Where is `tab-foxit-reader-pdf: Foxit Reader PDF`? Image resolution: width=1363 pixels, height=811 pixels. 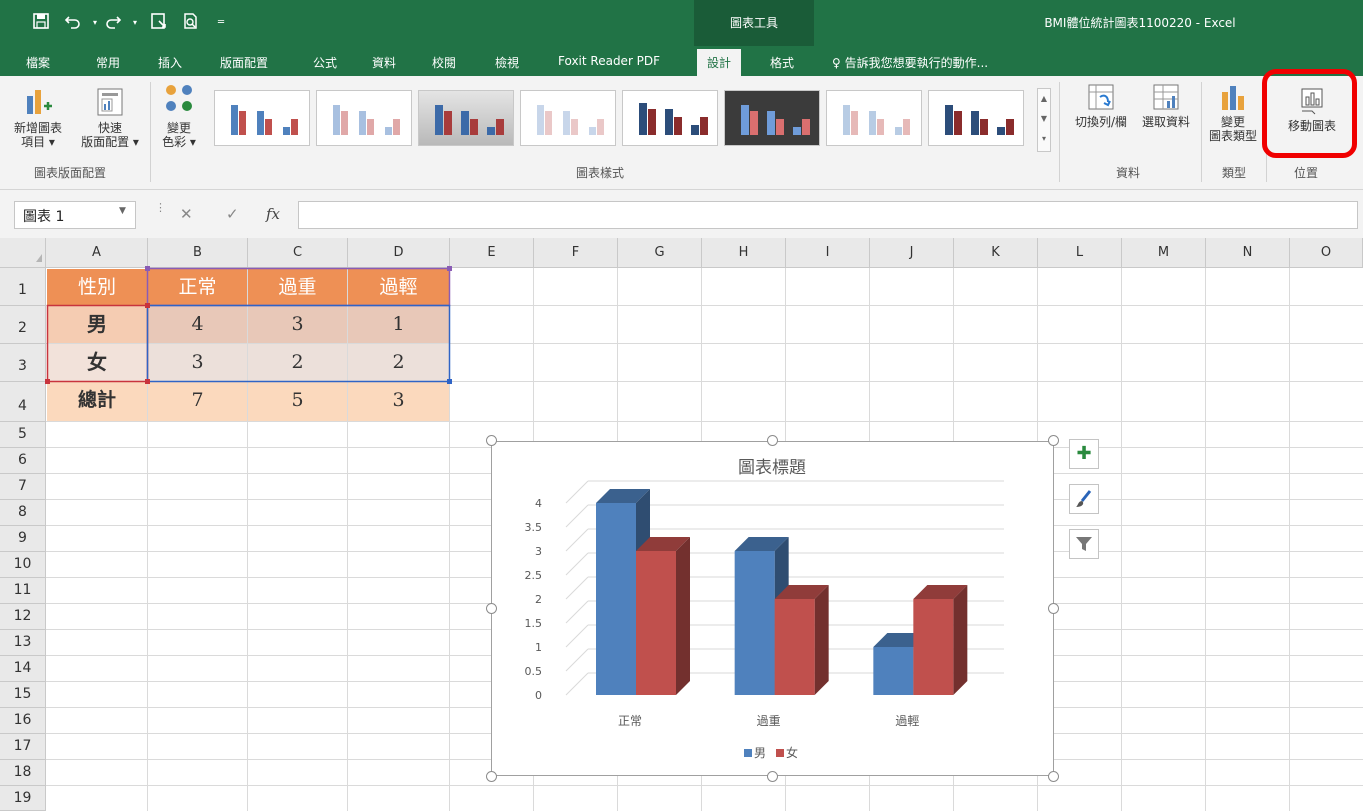 tab-foxit-reader-pdf: Foxit Reader PDF is located at coordinates (609, 61).